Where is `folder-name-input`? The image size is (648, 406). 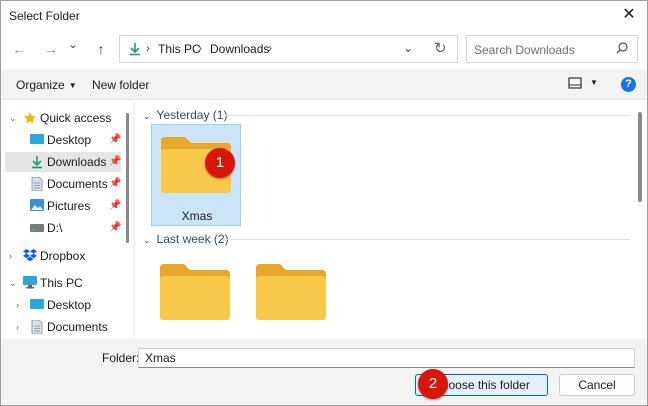
folder-name-input is located at coordinates (386, 358).